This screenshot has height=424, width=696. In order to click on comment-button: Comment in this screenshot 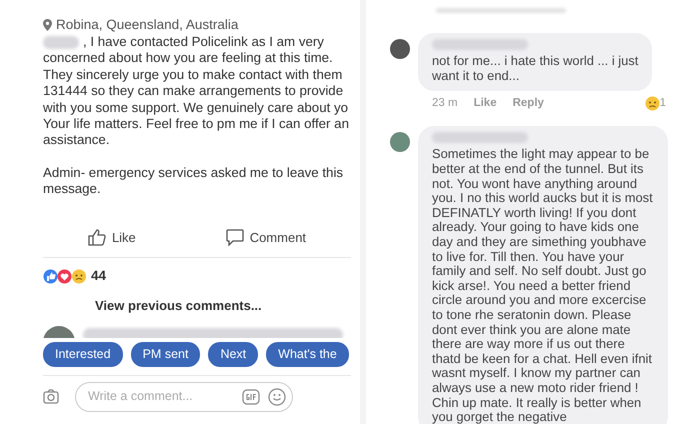, I will do `click(266, 238)`.